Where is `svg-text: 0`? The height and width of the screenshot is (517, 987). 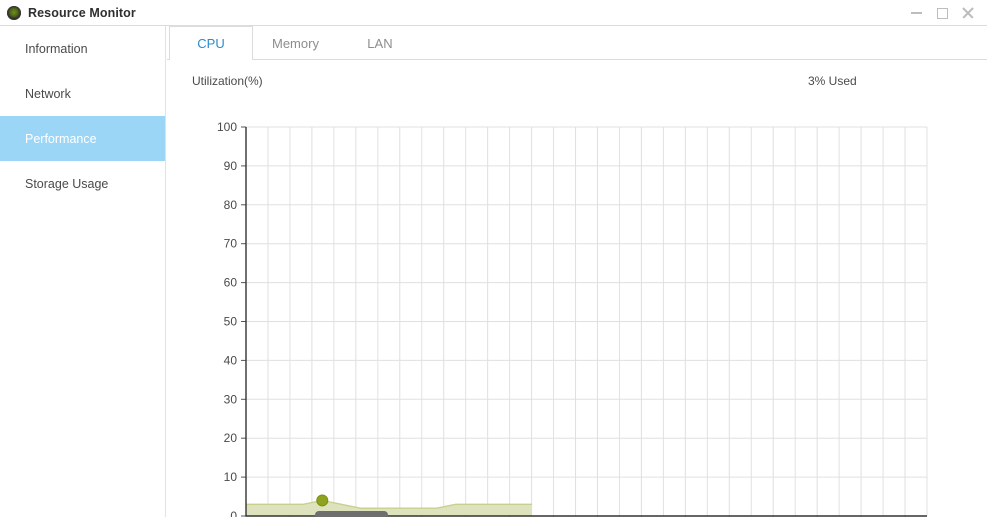 svg-text: 0 is located at coordinates (233, 513).